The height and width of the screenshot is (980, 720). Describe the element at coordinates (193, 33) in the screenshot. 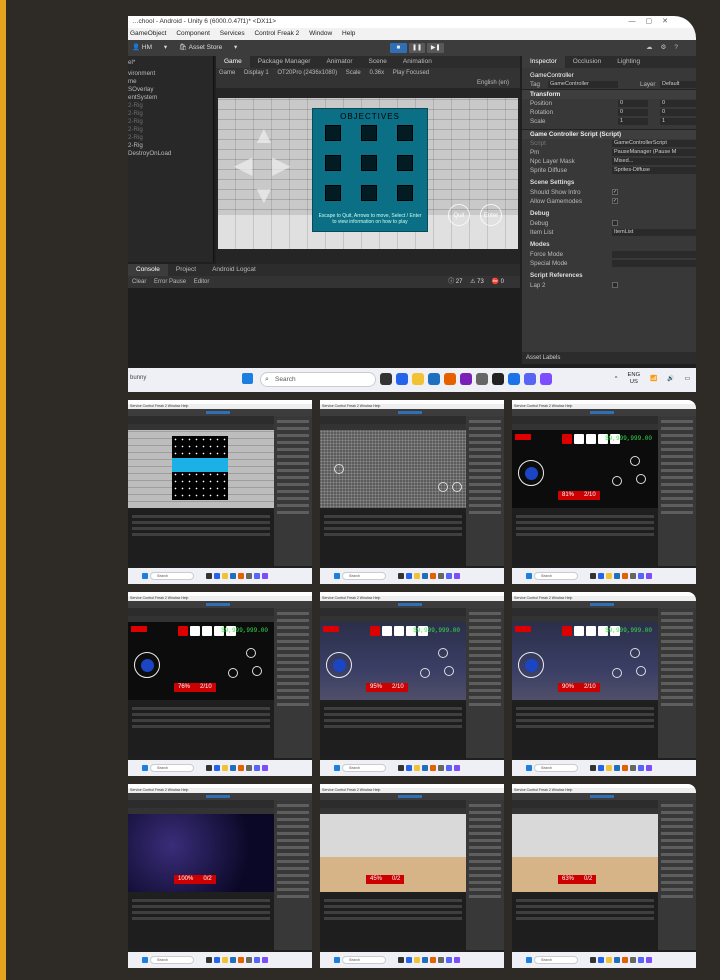

I see `menu-component: Component` at that location.